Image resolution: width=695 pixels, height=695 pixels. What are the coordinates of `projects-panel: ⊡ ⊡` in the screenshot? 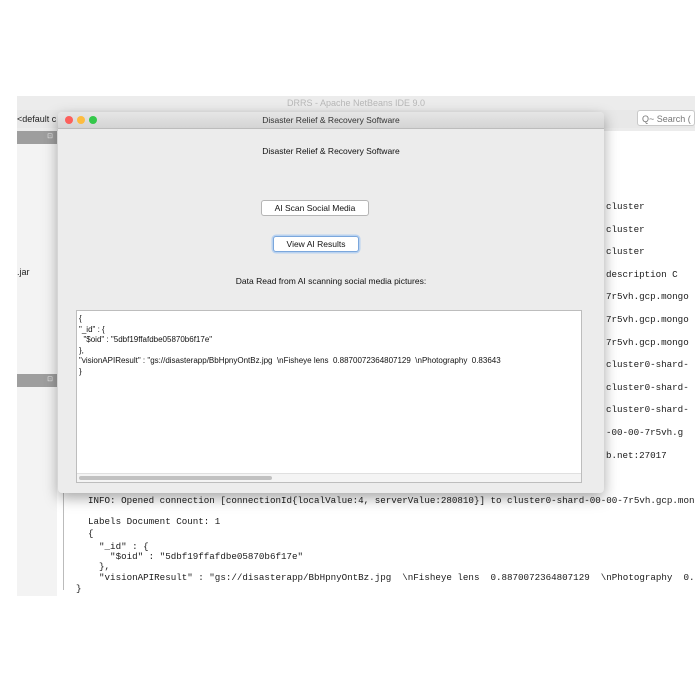 It's located at (37, 363).